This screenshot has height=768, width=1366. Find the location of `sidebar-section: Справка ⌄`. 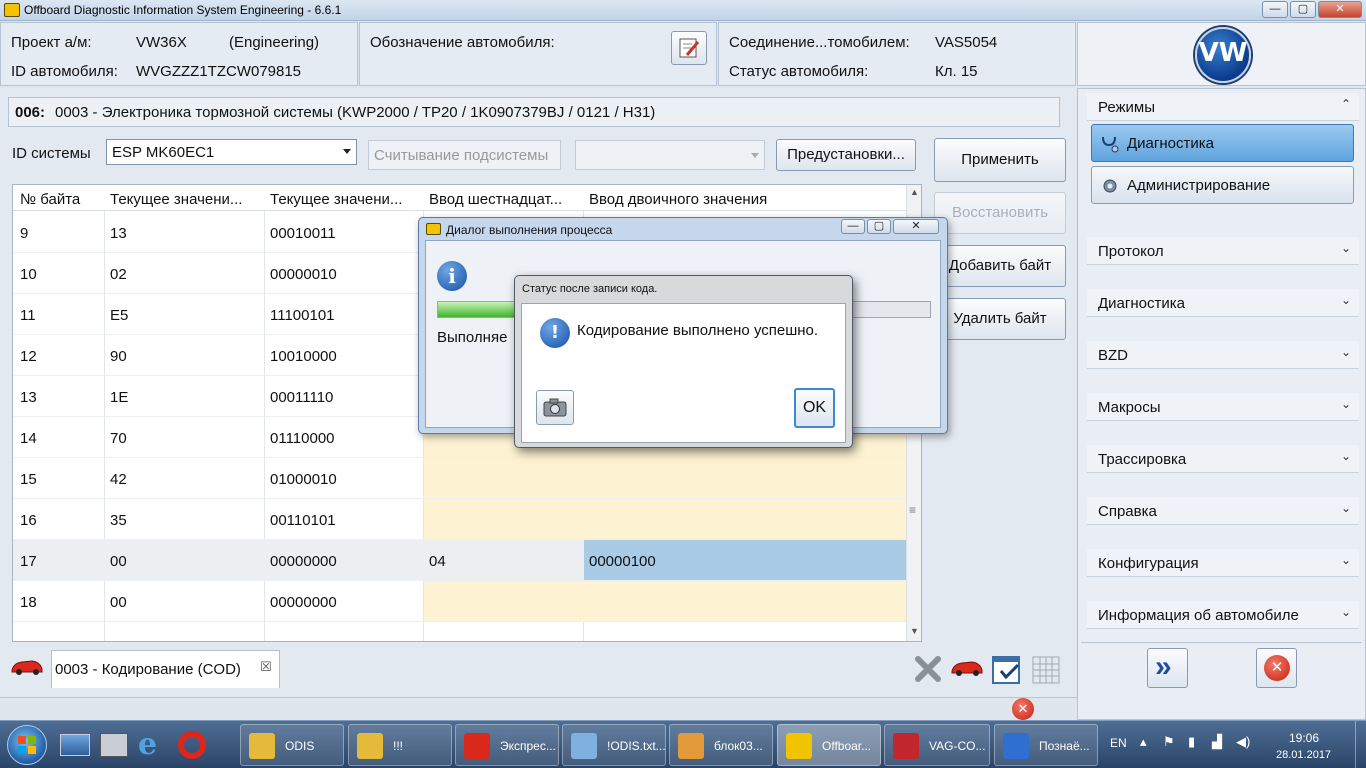

sidebar-section: Справка ⌄ is located at coordinates (1223, 511).